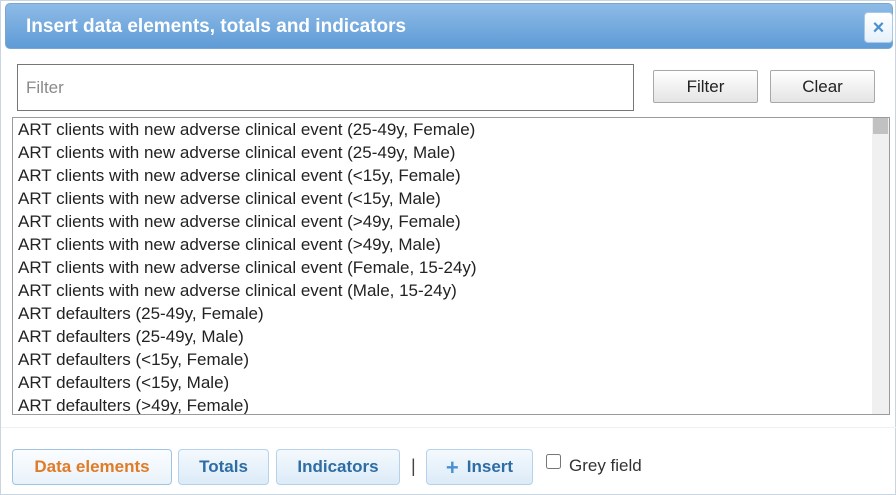 The height and width of the screenshot is (495, 896). Describe the element at coordinates (451, 404) in the screenshot. I see `list-item: ART defaulters (>49y, Female)` at that location.